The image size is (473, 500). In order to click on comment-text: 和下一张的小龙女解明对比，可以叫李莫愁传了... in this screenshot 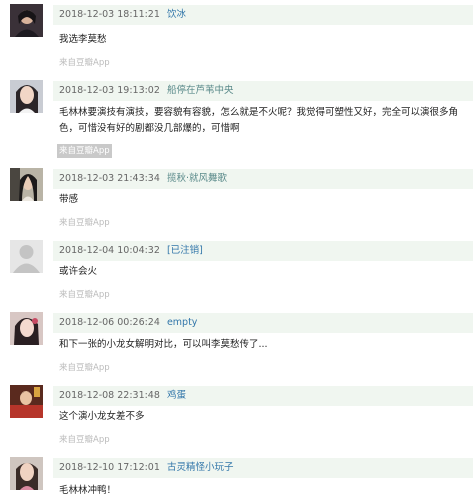, I will do `click(163, 344)`.